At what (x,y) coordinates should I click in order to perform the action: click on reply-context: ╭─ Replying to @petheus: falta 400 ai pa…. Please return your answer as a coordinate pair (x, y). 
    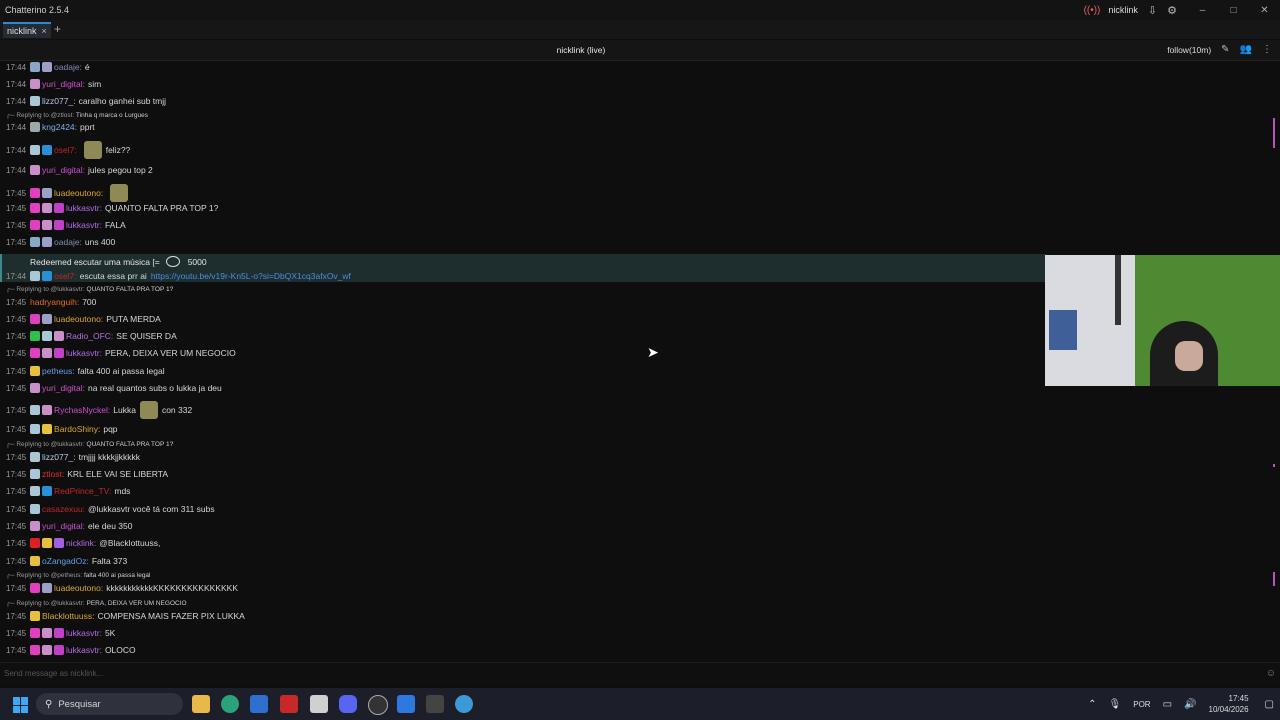
    Looking at the image, I should click on (78, 576).